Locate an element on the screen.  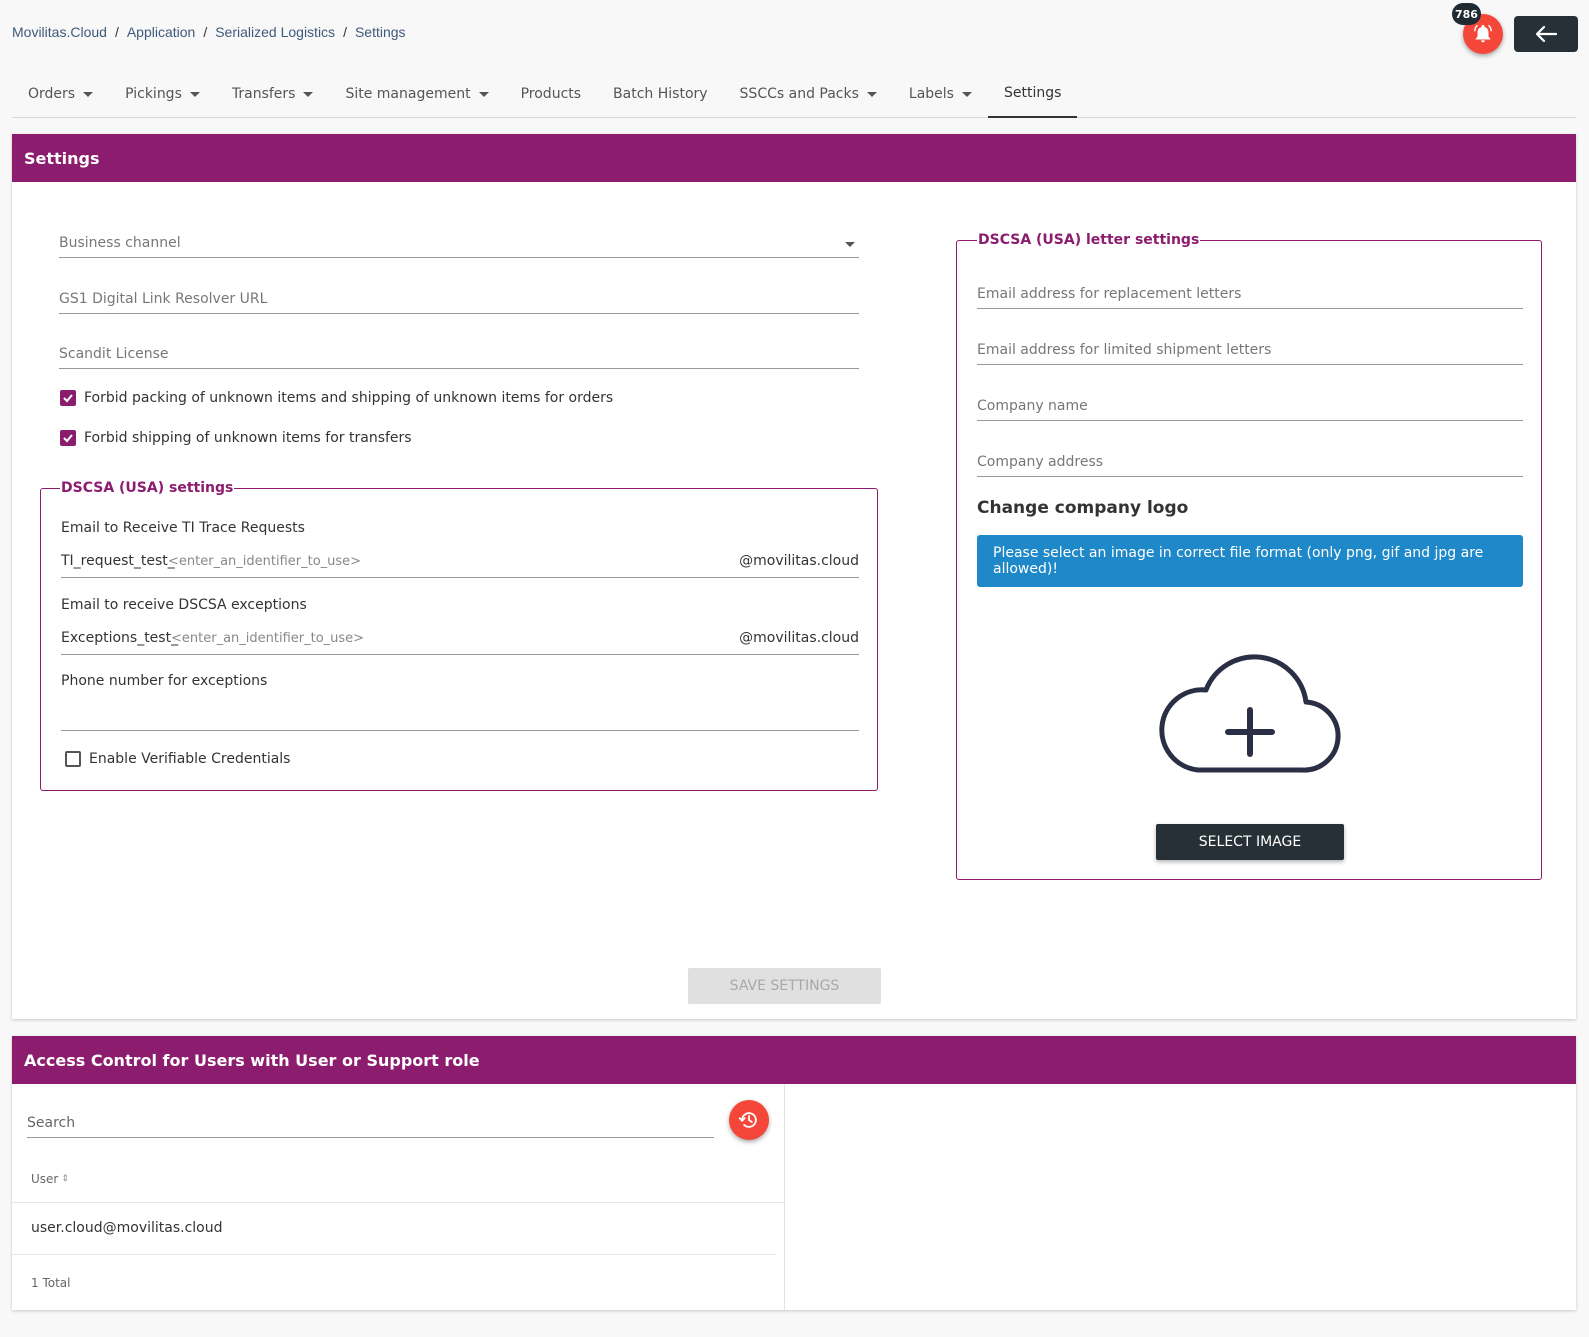
tab-label: Site management is located at coordinates (408, 94).